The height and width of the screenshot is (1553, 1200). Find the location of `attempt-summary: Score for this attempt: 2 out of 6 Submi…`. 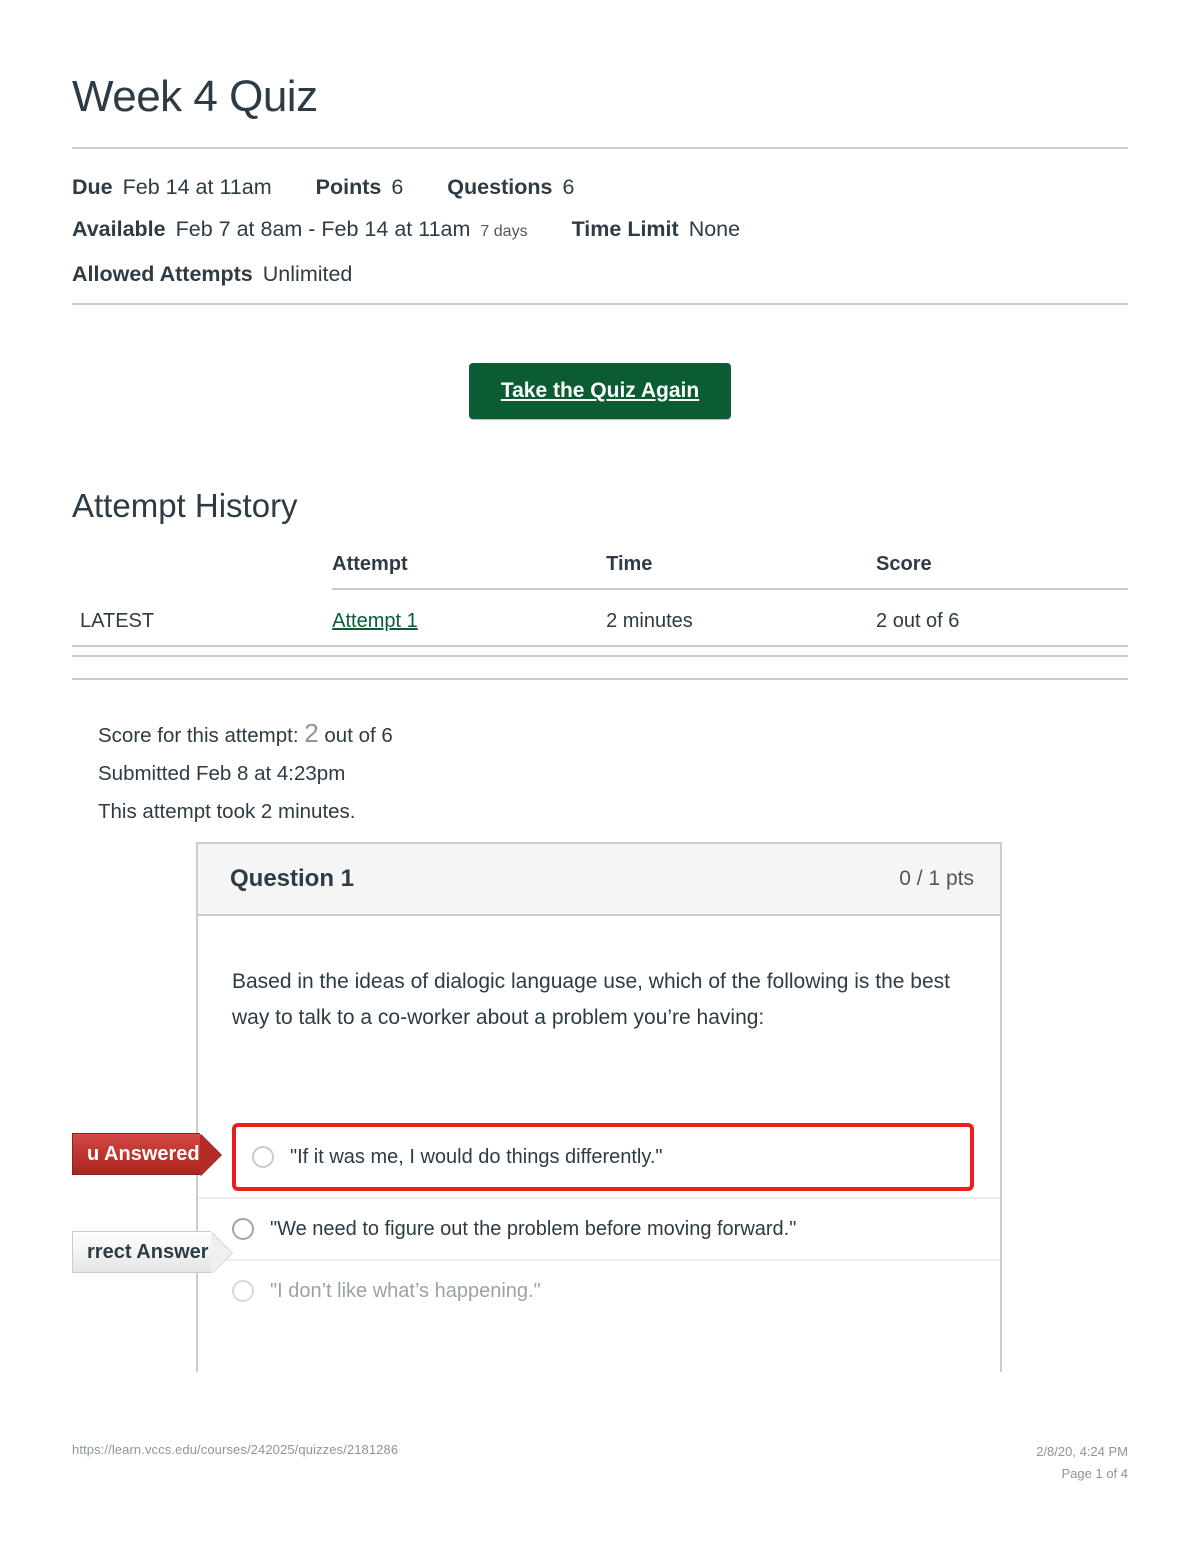

attempt-summary: Score for this attempt: 2 out of 6 Submi… is located at coordinates (245, 772).